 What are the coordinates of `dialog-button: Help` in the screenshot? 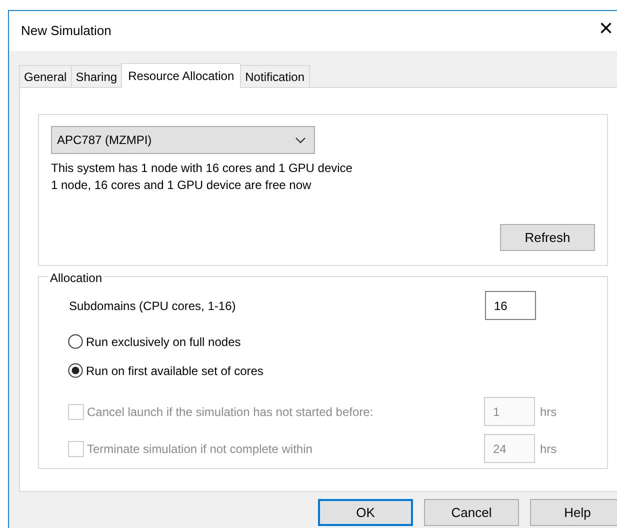 It's located at (573, 512).